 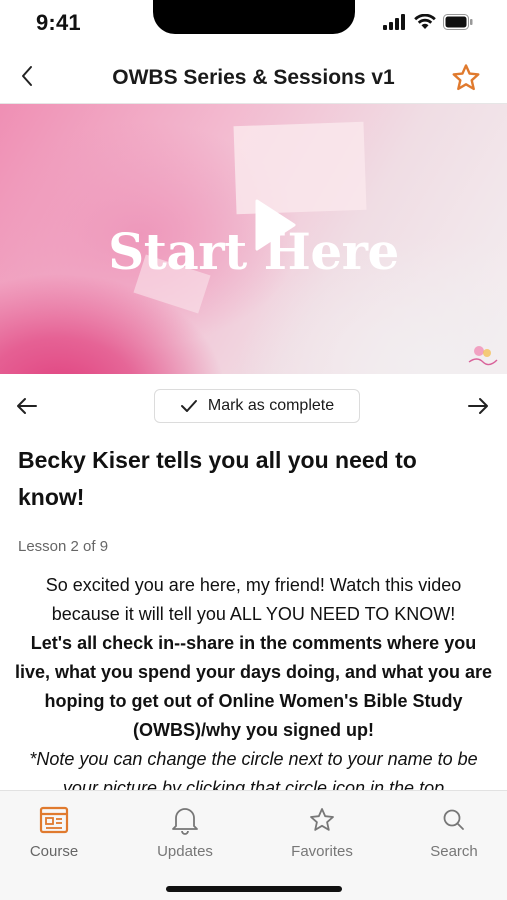 I want to click on favorite-button, so click(x=466, y=78).